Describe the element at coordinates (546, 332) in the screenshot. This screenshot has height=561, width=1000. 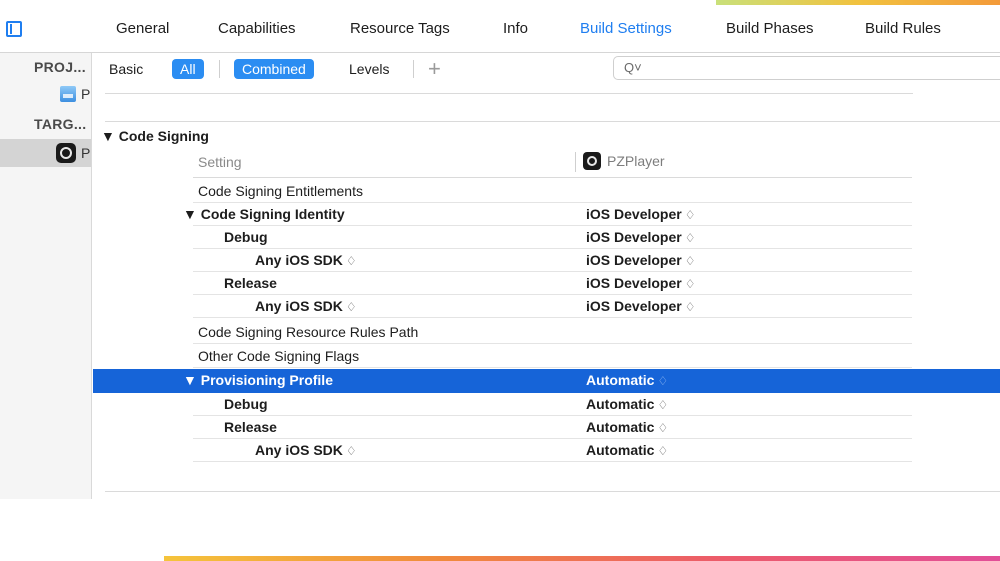
I see `setting-row: Code Signing Resource Rules Path` at that location.